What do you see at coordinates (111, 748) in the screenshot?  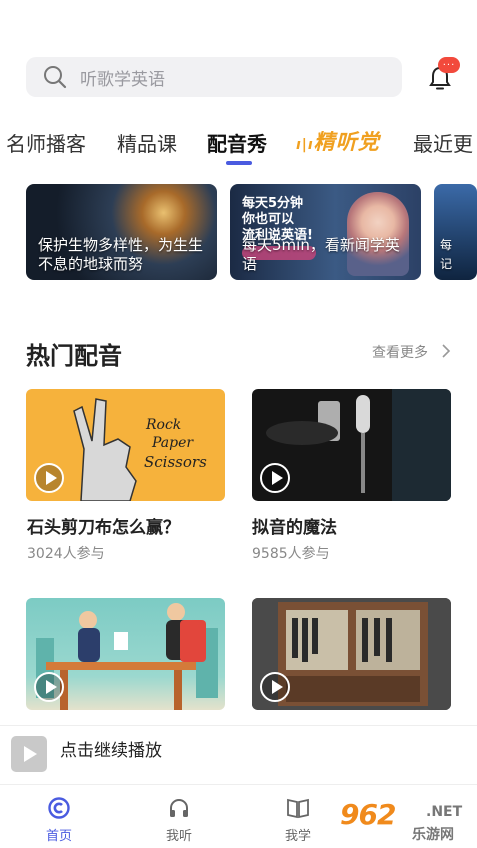 I see `mini-player-text: 点击继续播放` at bounding box center [111, 748].